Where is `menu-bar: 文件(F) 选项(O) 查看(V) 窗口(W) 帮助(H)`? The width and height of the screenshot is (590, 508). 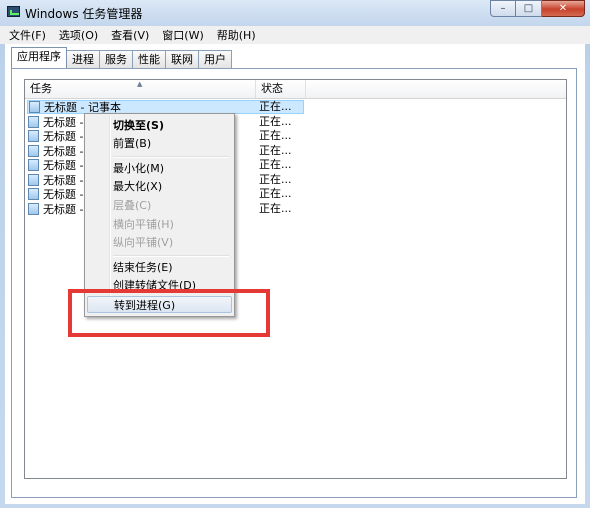
menu-bar: 文件(F) 选项(O) 查看(V) 窗口(W) 帮助(H) is located at coordinates (295, 35).